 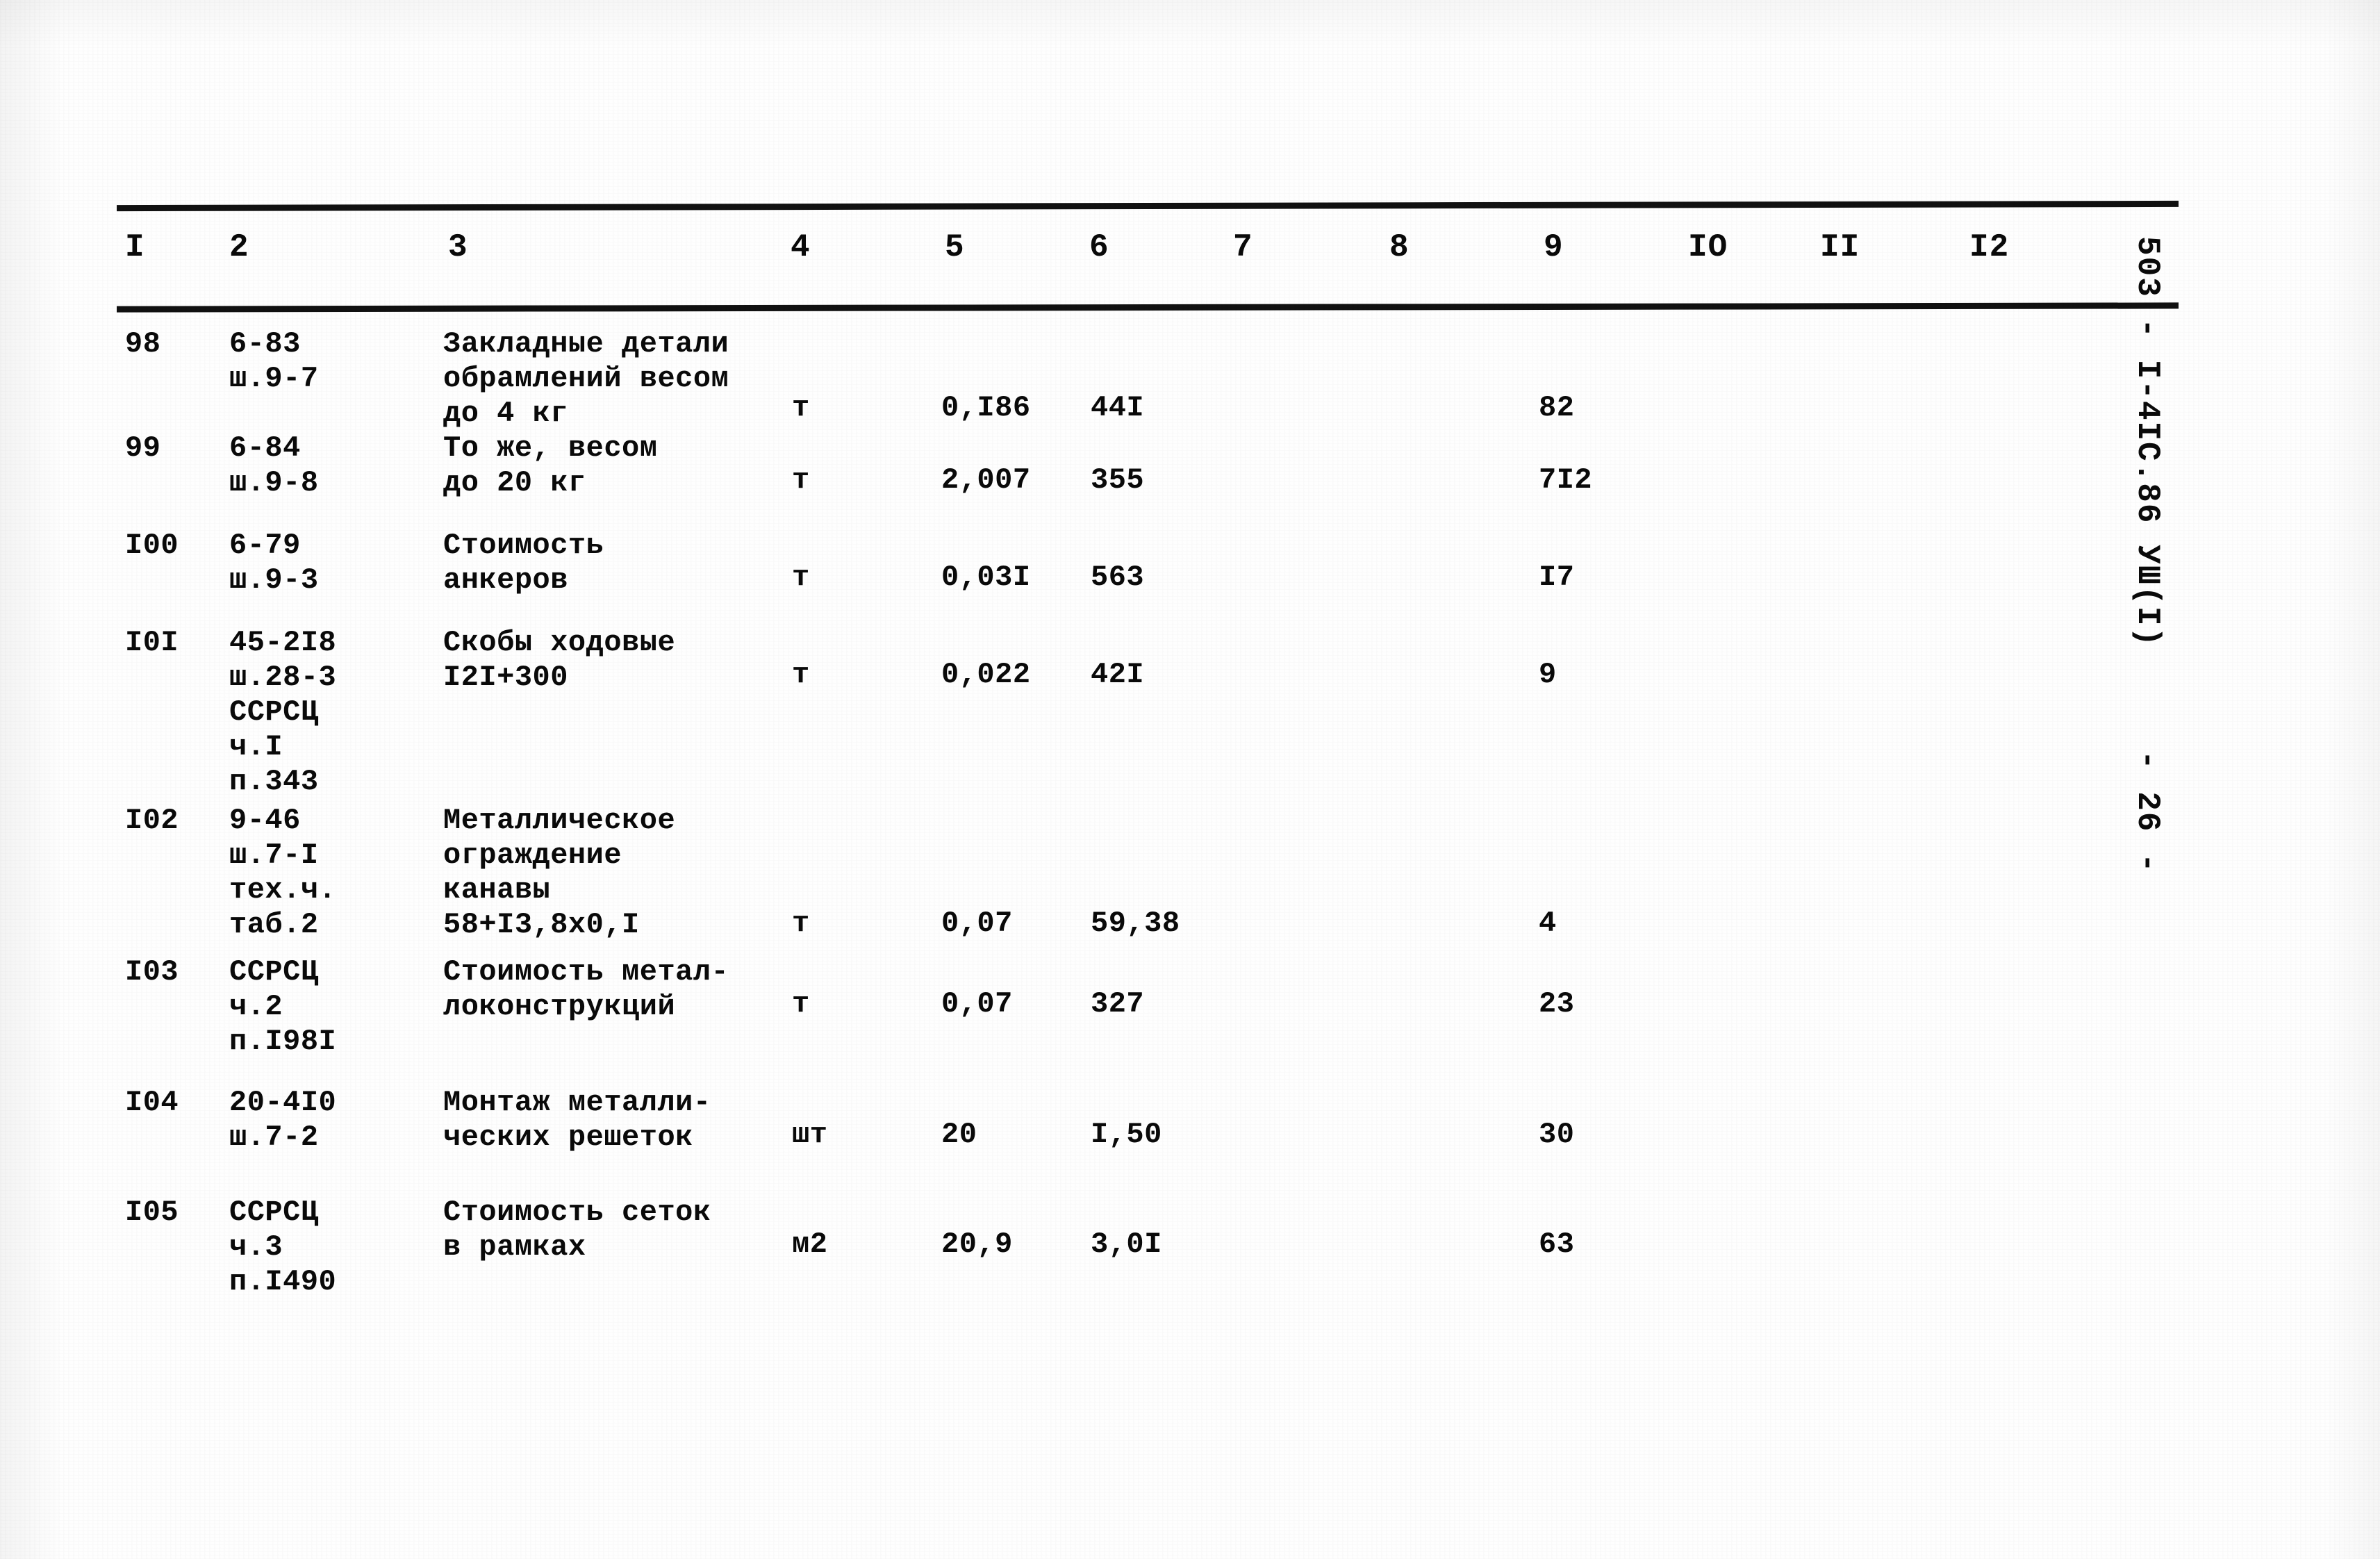 I want to click on row-total: I7, so click(x=1557, y=577).